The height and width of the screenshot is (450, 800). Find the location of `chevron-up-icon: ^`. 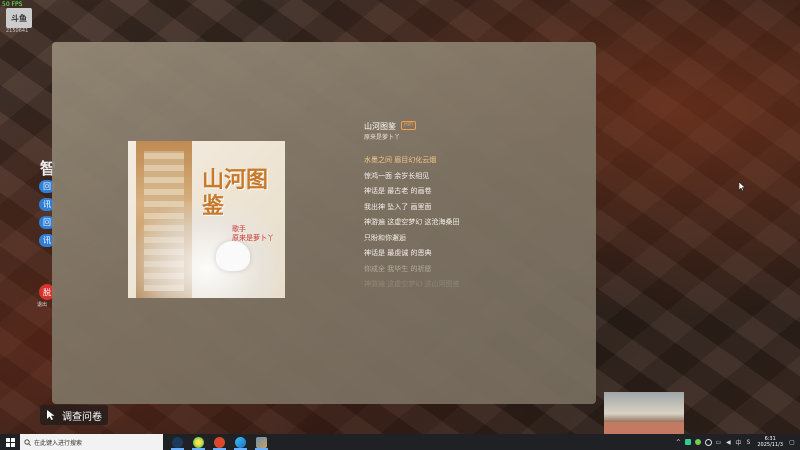

chevron-up-icon: ^ is located at coordinates (678, 442).